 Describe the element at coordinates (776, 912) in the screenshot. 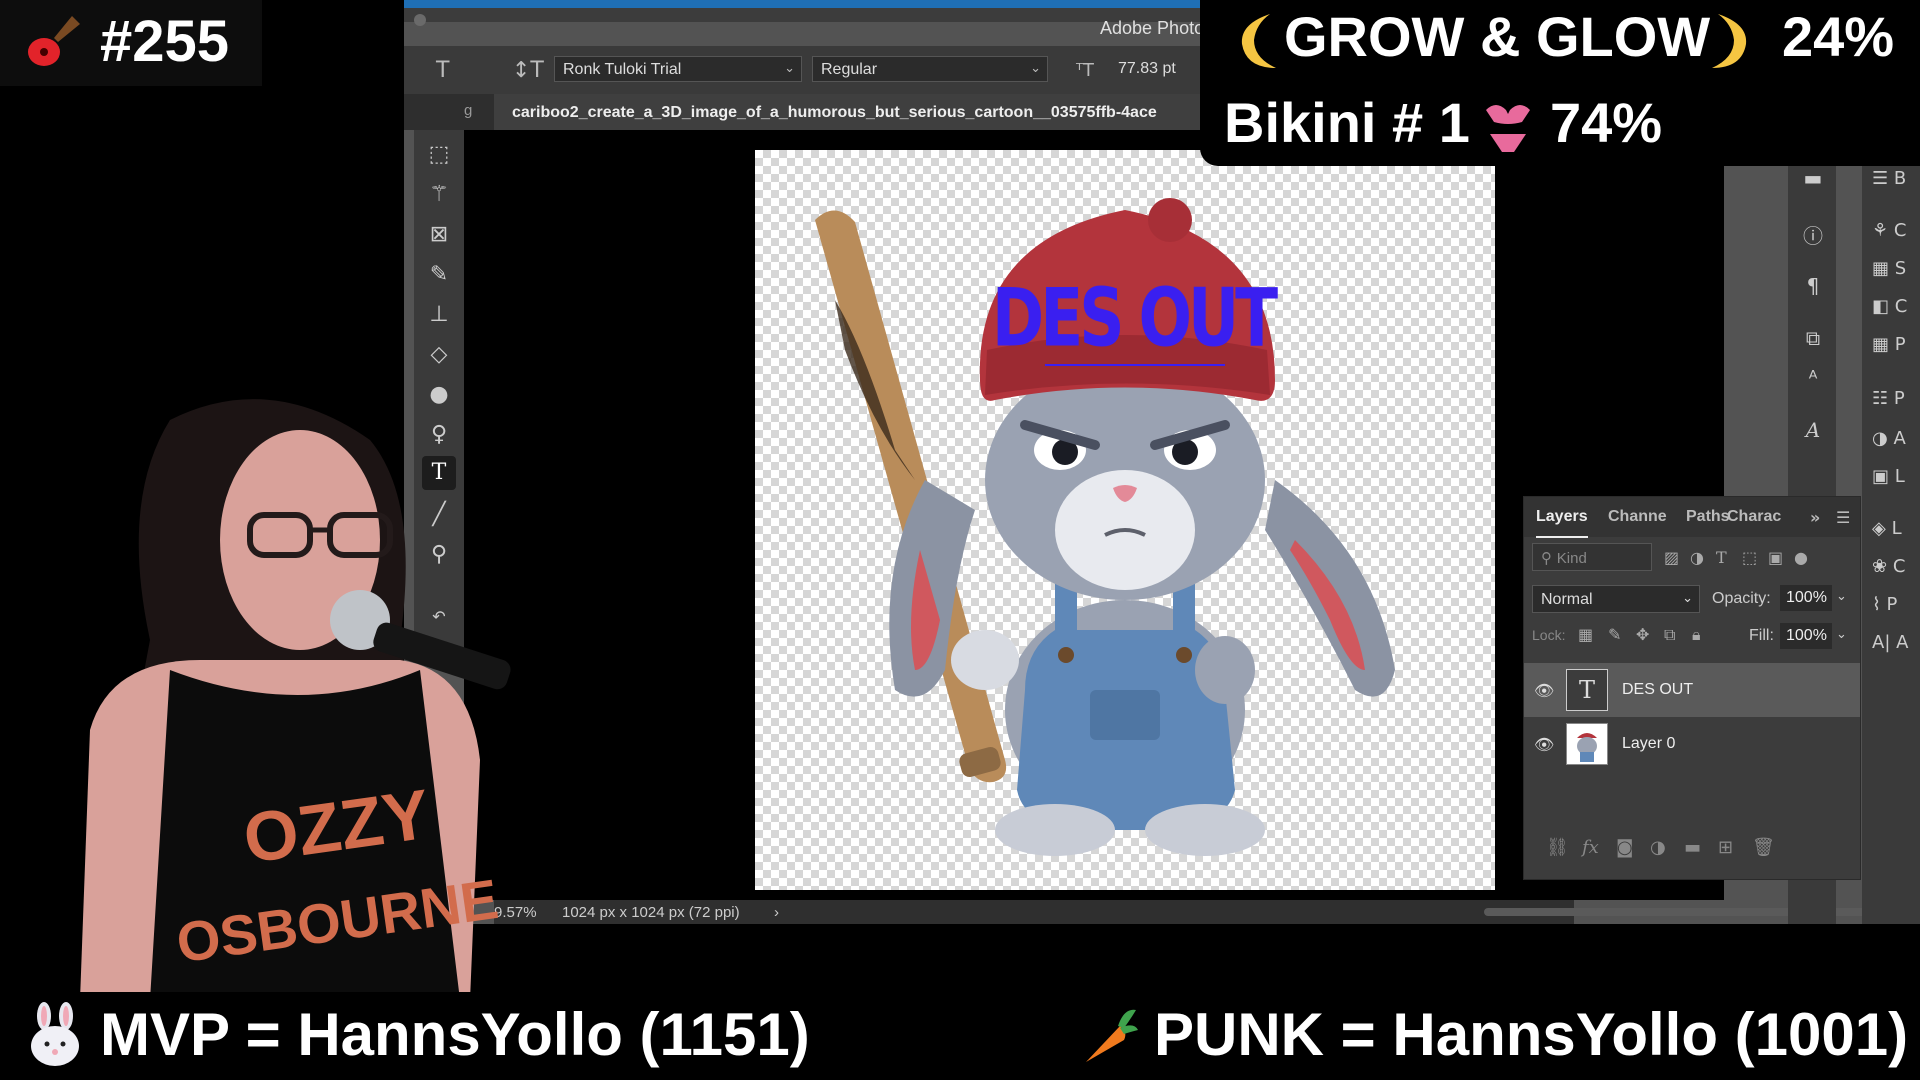

I see `status-menu-arrow: ›` at that location.